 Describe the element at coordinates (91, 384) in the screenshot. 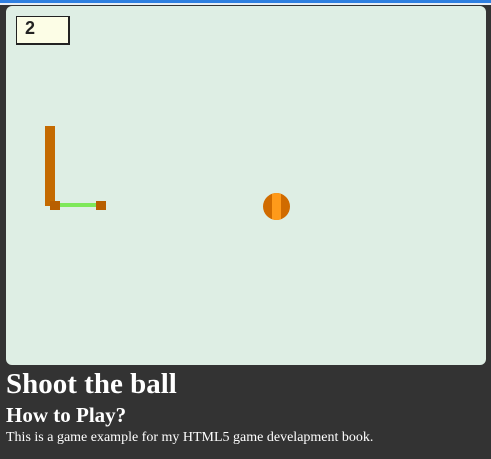

I see `page-title: Shoot the ball` at that location.